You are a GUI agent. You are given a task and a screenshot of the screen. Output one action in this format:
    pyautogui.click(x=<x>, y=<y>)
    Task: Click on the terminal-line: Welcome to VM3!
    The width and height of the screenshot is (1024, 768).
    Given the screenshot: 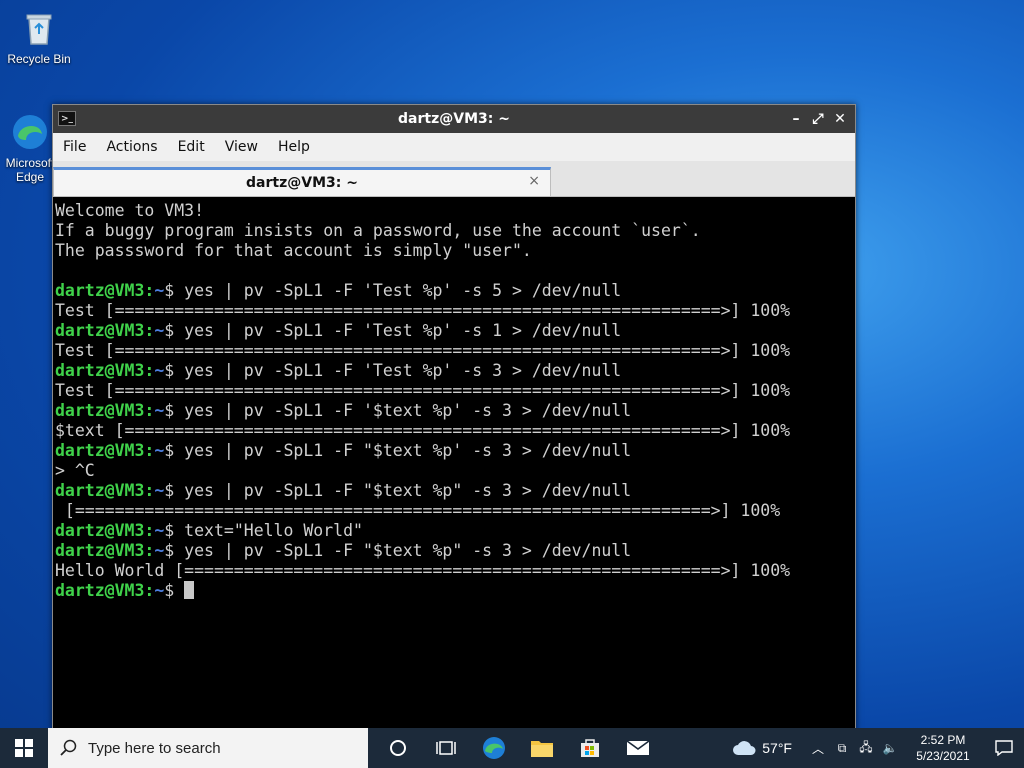 What is the action you would take?
    pyautogui.click(x=130, y=210)
    